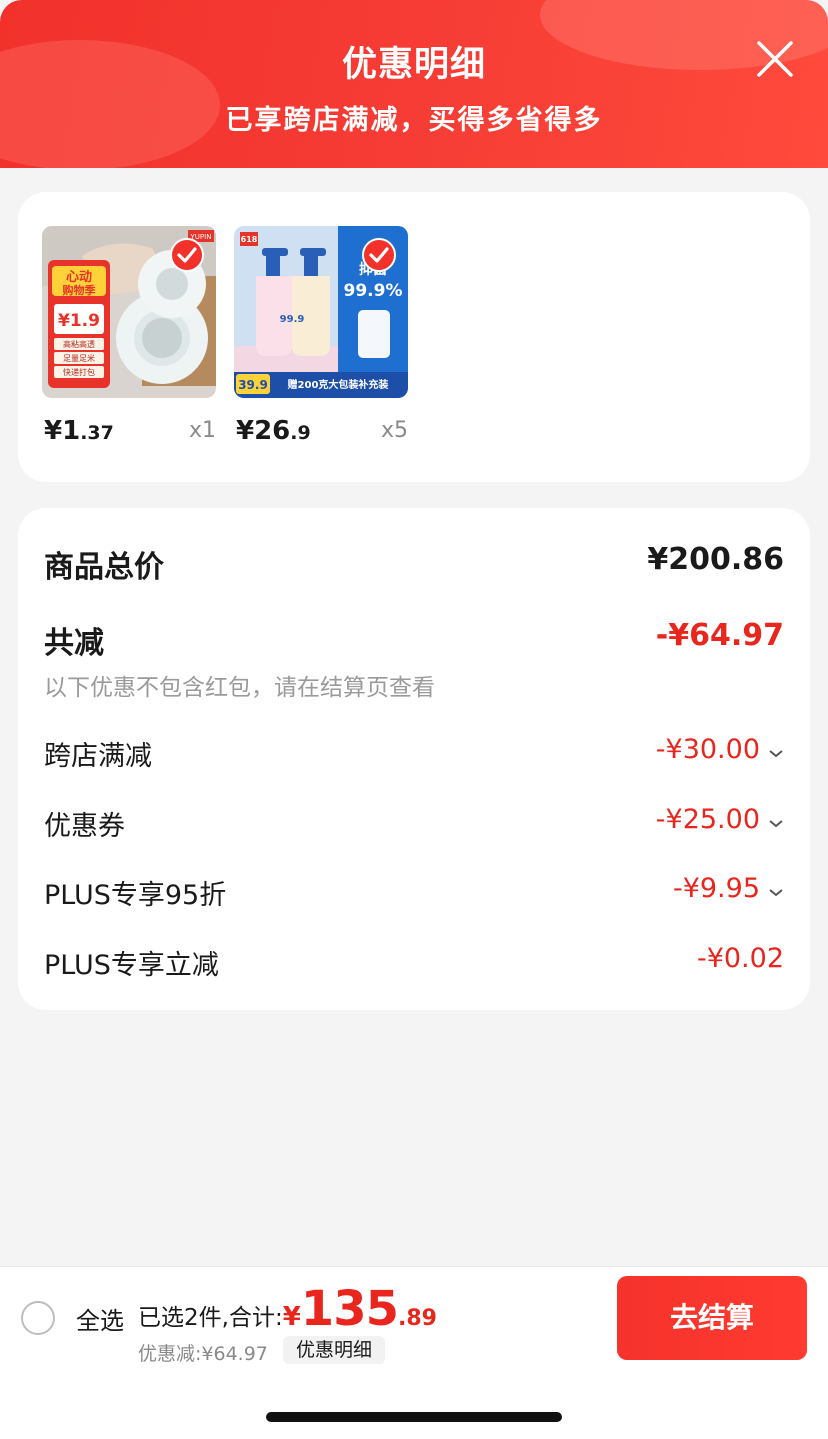 The height and width of the screenshot is (1439, 828). What do you see at coordinates (79, 321) in the screenshot?
I see `svg-text: ¥1.9` at bounding box center [79, 321].